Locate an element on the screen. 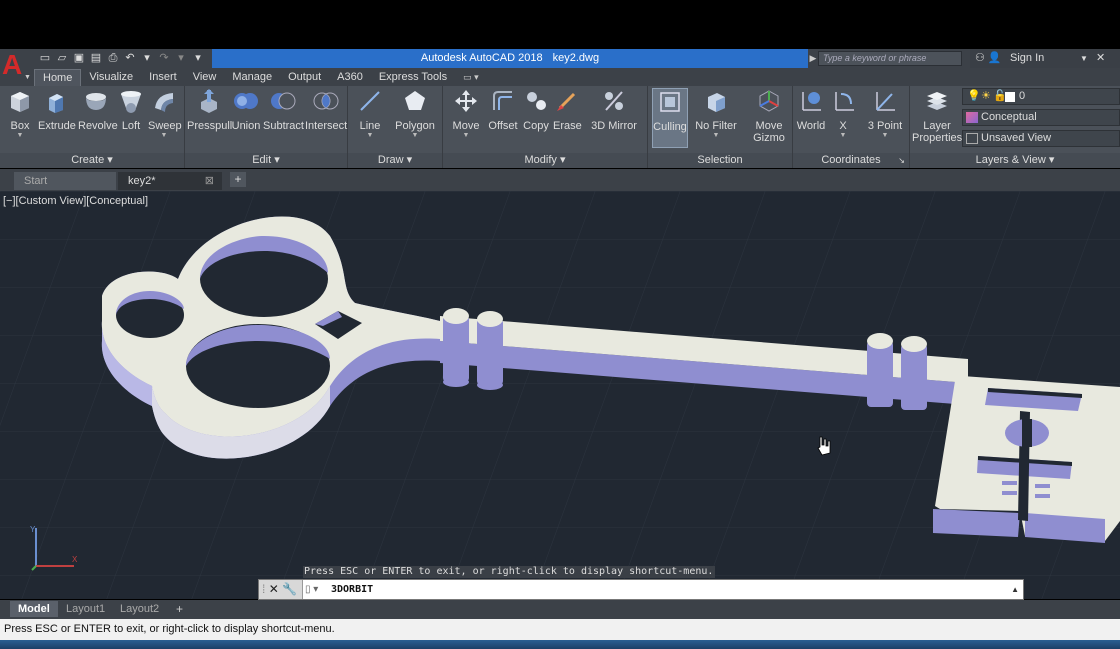 The image size is (1120, 649). print-icon: ⎙ is located at coordinates (113, 58).